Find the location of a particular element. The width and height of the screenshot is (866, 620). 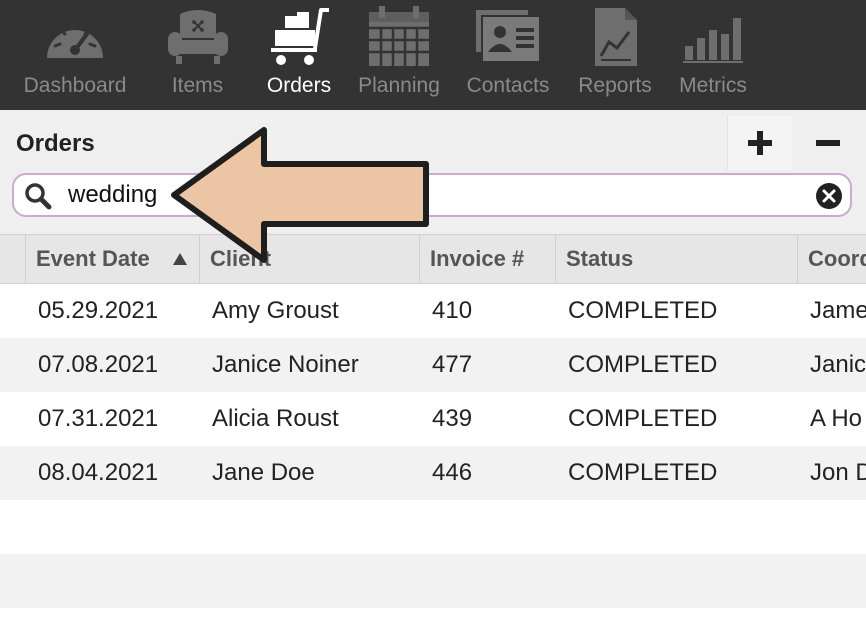

armchair-icon is located at coordinates (197, 37).